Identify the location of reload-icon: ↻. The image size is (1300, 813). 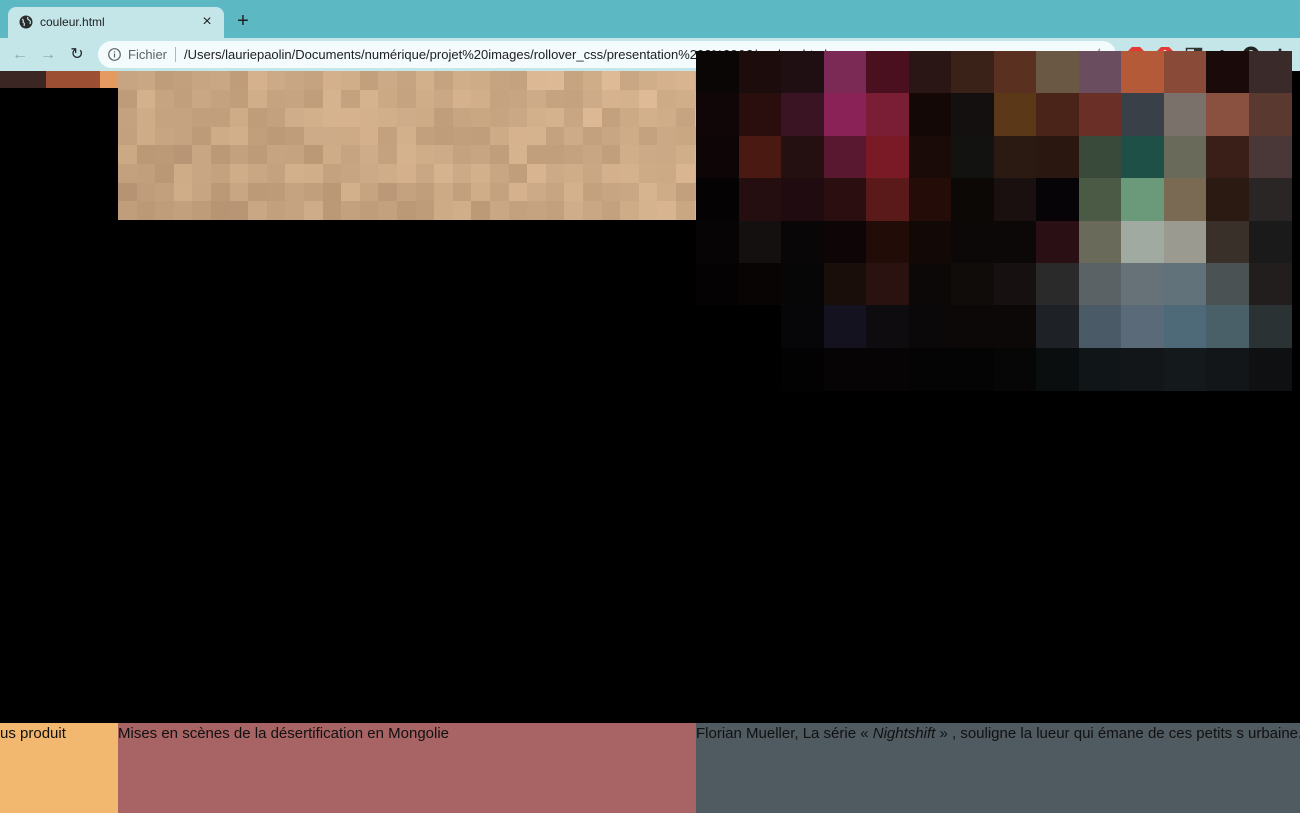
(77, 55).